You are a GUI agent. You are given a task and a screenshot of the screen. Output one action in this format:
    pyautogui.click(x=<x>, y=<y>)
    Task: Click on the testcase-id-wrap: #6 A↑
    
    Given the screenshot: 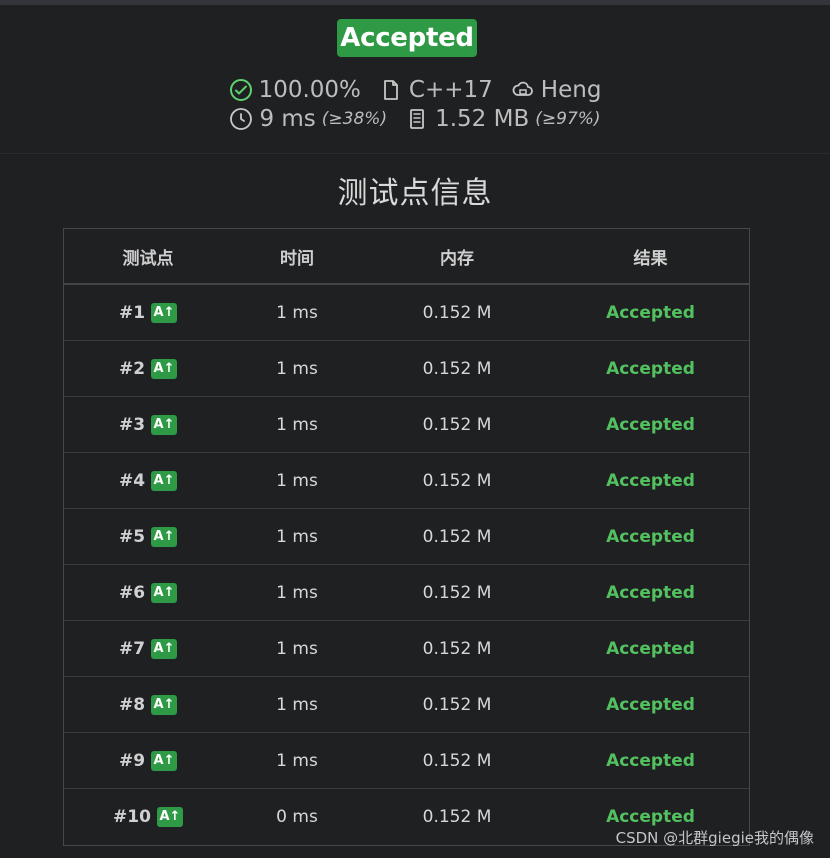 What is the action you would take?
    pyautogui.click(x=148, y=592)
    